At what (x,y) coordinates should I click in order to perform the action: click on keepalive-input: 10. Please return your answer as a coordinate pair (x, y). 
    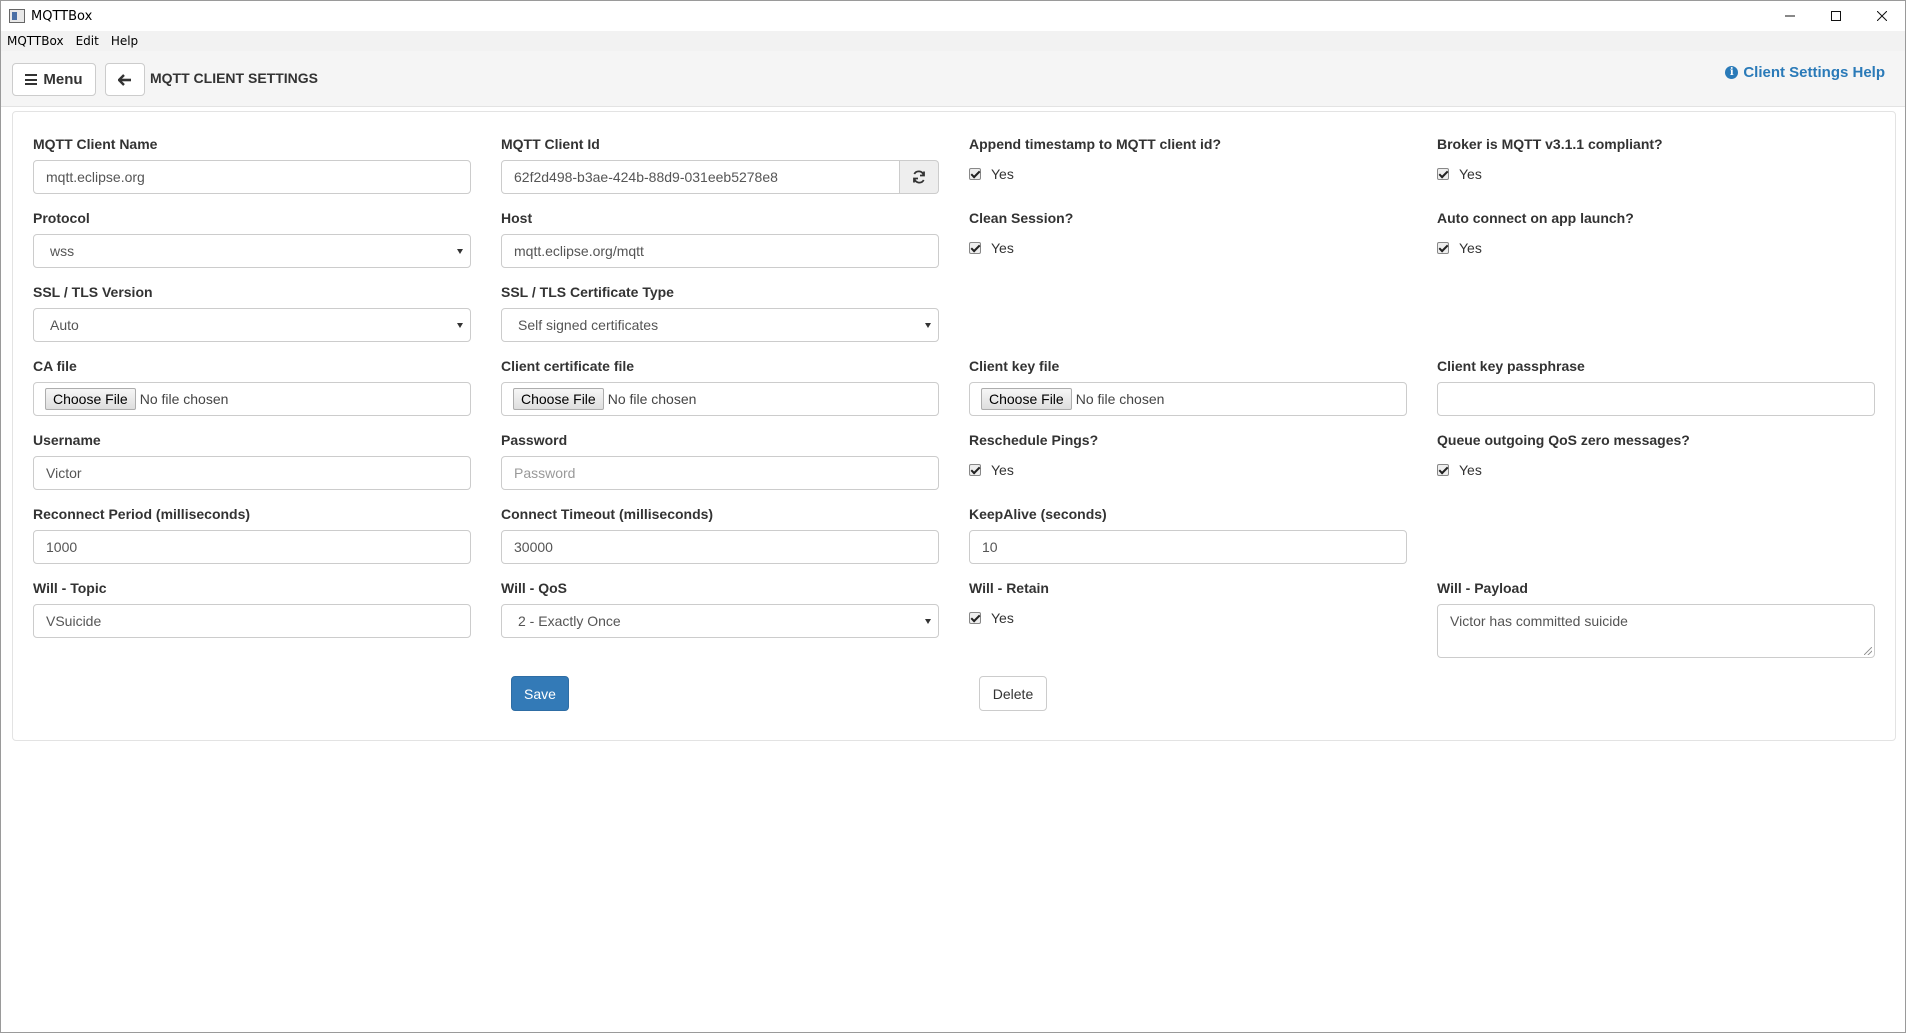
    Looking at the image, I should click on (1188, 547).